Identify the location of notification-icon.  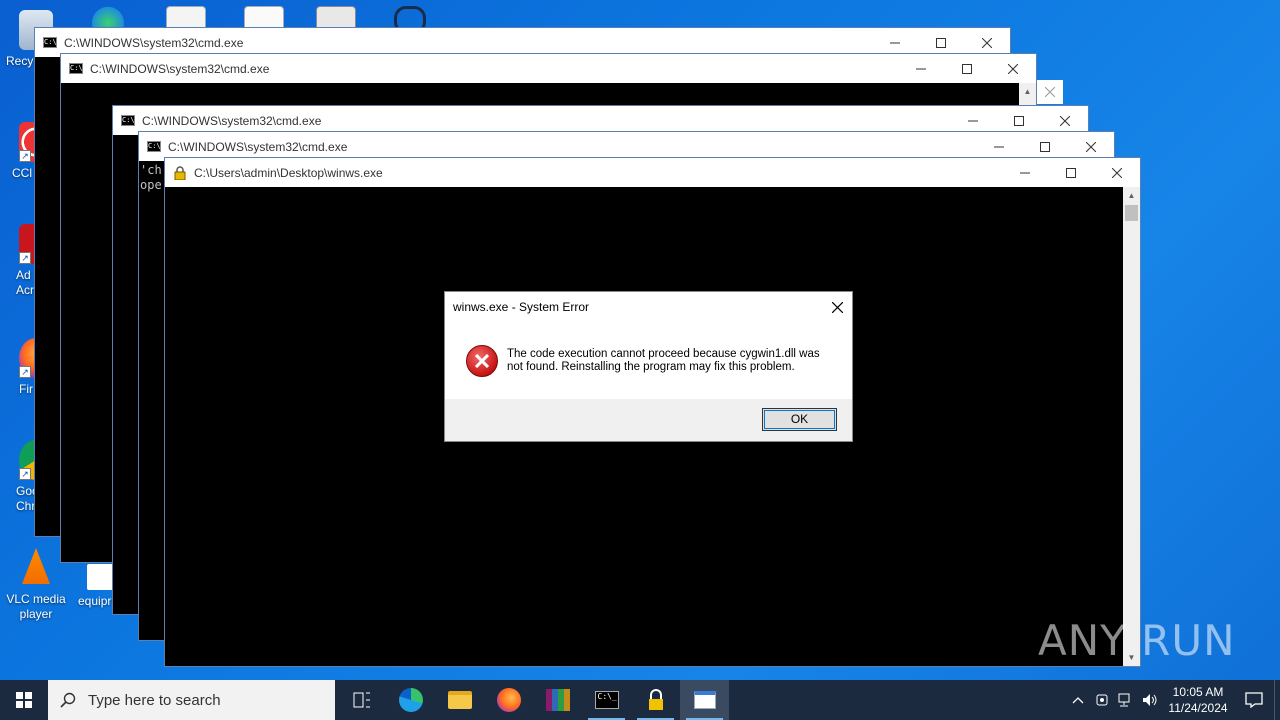
(1254, 700).